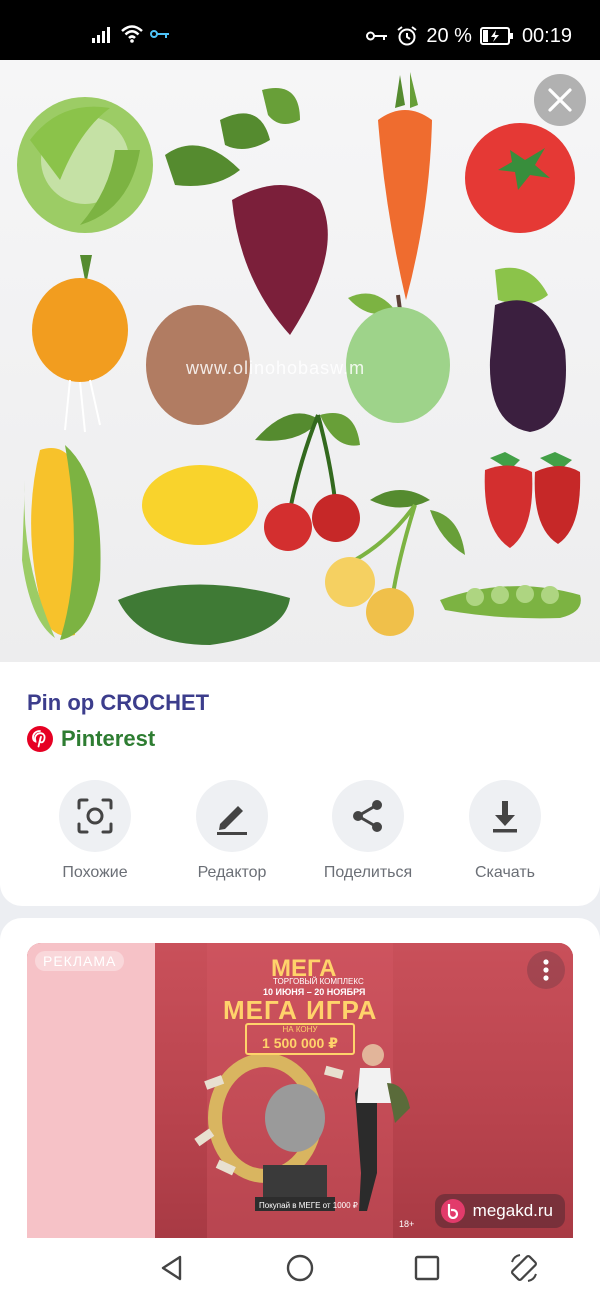  I want to click on key-icon, so click(377, 36).